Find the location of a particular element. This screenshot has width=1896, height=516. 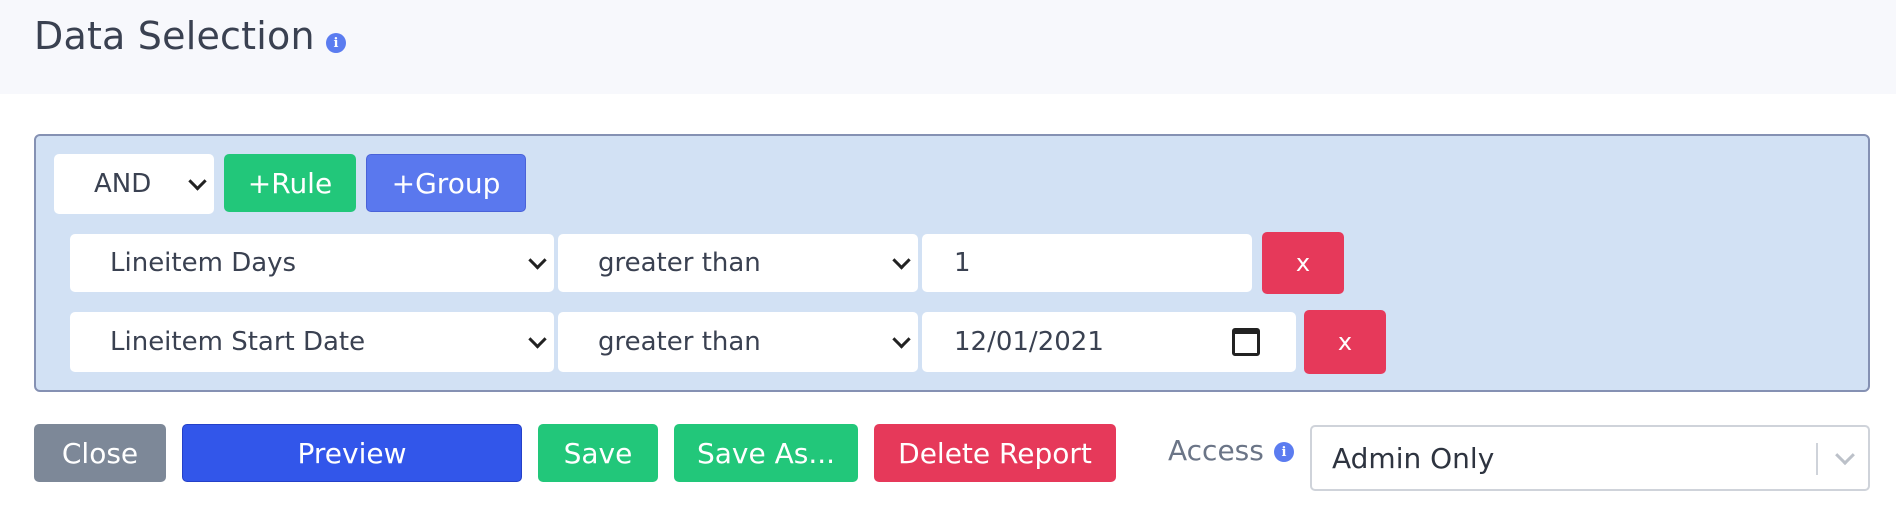

access-value: Admin Only is located at coordinates (1413, 458).